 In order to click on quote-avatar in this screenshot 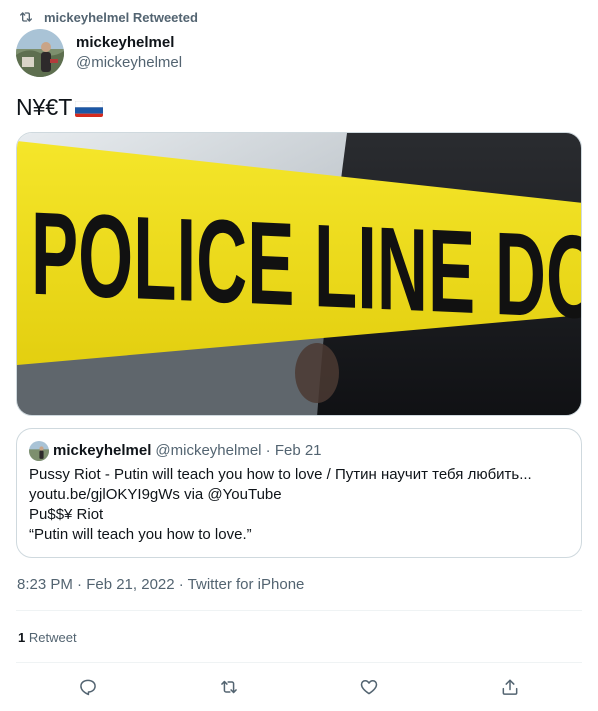, I will do `click(39, 451)`.